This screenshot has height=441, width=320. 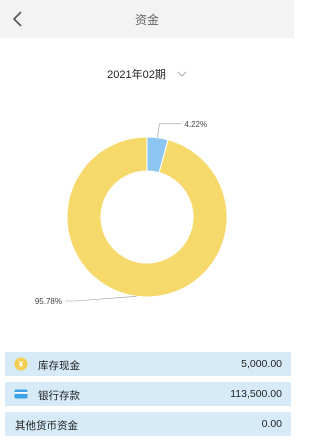 I want to click on slice-label-0: 95.78%, so click(x=48, y=301).